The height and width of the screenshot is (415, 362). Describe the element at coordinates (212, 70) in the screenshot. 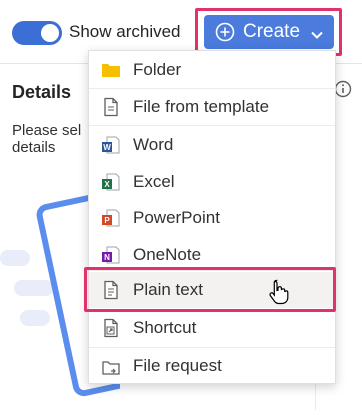

I see `menu-item-folder: Folder` at that location.